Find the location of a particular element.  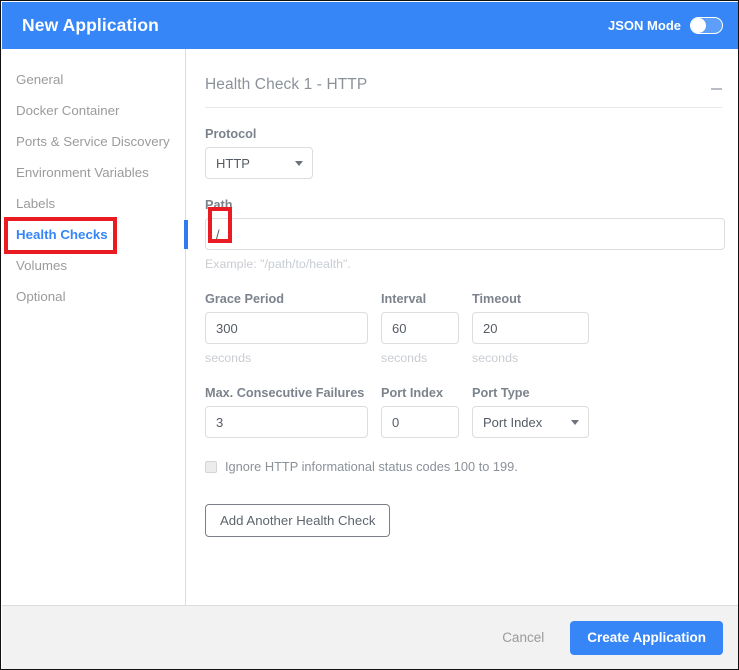

sidebar-item-label: General is located at coordinates (40, 79).